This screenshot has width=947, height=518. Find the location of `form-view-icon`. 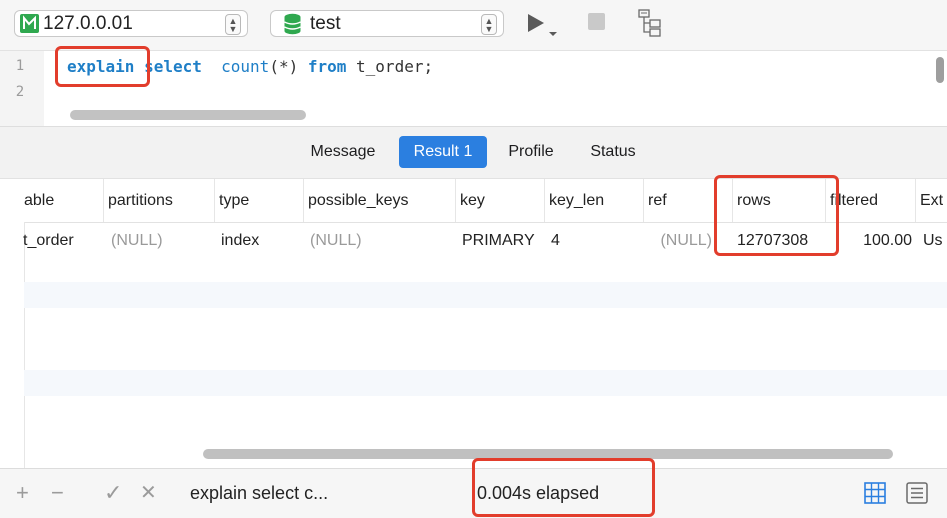

form-view-icon is located at coordinates (917, 493).